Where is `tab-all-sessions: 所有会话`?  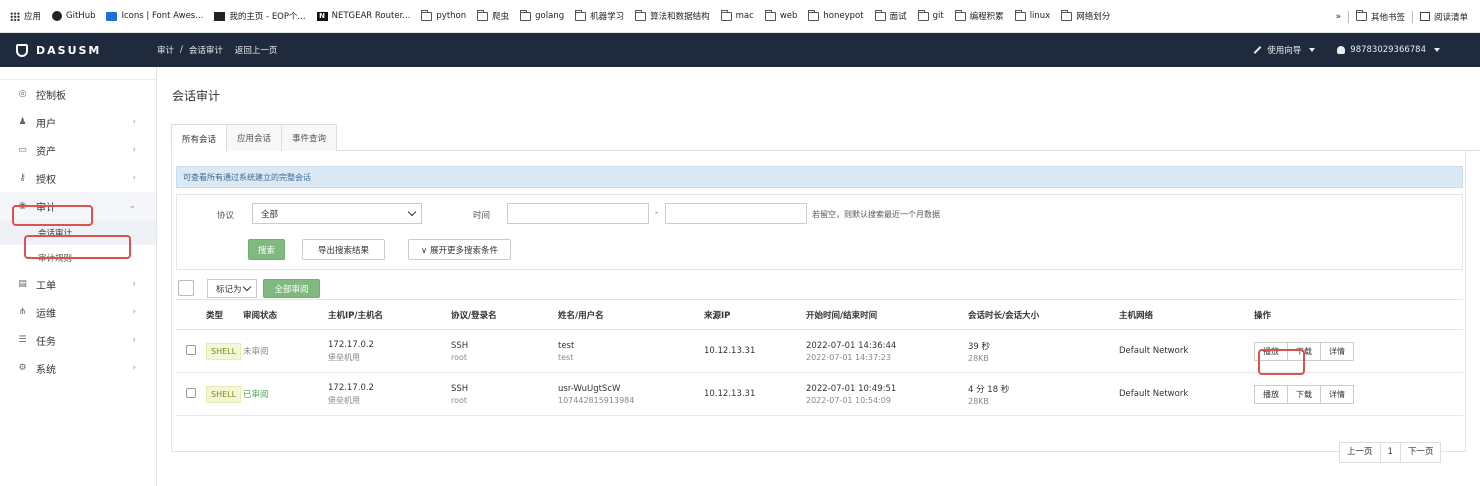 tab-all-sessions: 所有会话 is located at coordinates (199, 138).